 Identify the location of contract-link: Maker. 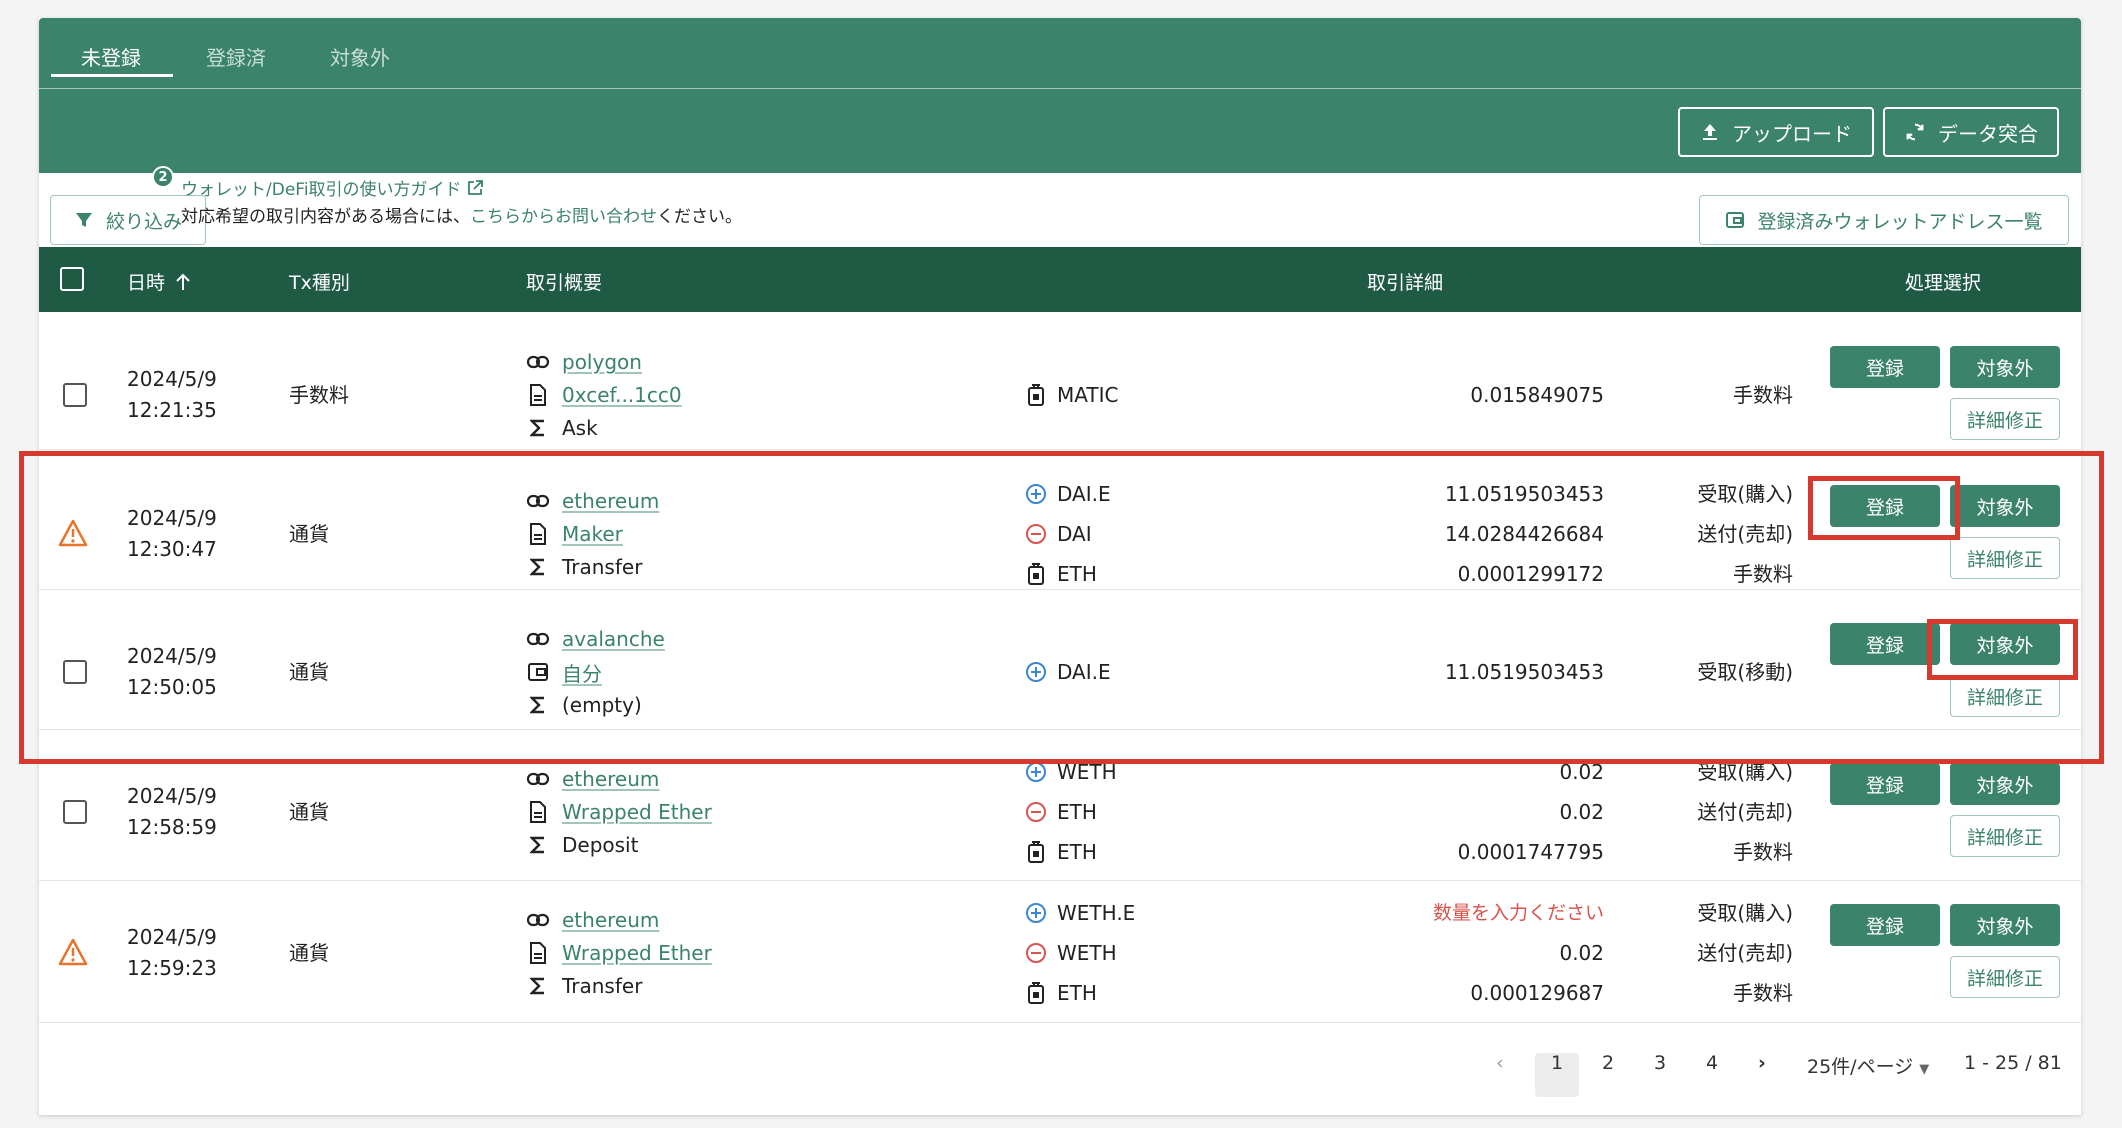
(592, 534).